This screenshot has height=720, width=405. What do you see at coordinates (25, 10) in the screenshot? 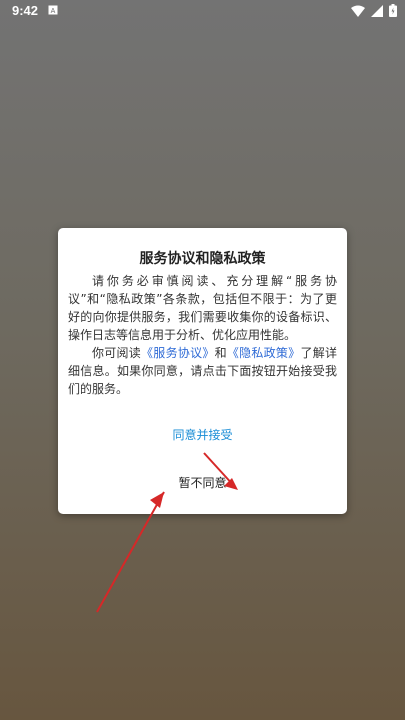
I see `status-time: 9:42` at bounding box center [25, 10].